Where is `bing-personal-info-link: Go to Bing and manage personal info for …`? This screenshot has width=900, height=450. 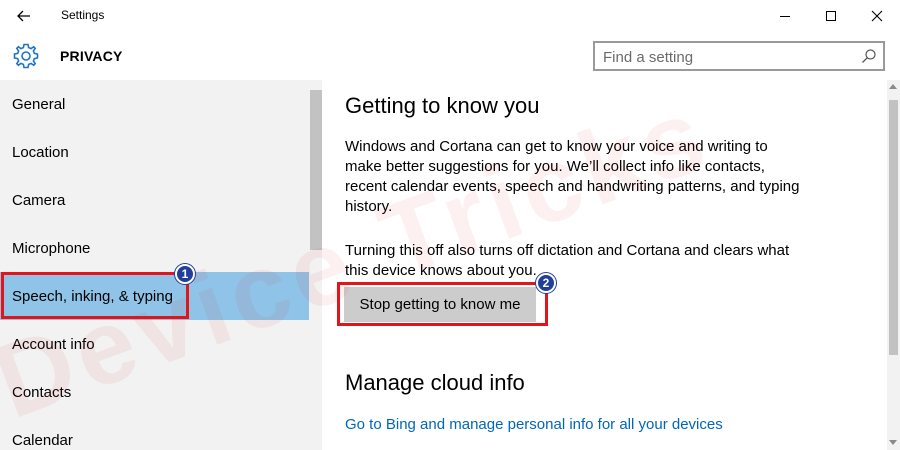 bing-personal-info-link: Go to Bing and manage personal info for … is located at coordinates (534, 424).